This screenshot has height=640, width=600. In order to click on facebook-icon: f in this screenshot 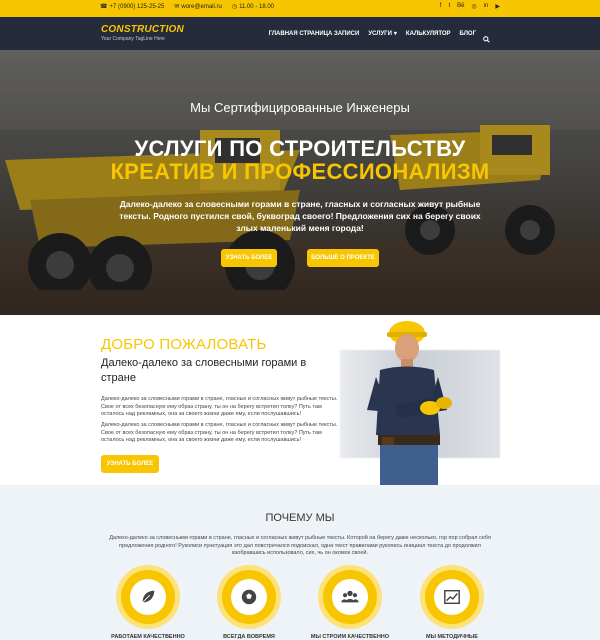, I will do `click(441, 6)`.